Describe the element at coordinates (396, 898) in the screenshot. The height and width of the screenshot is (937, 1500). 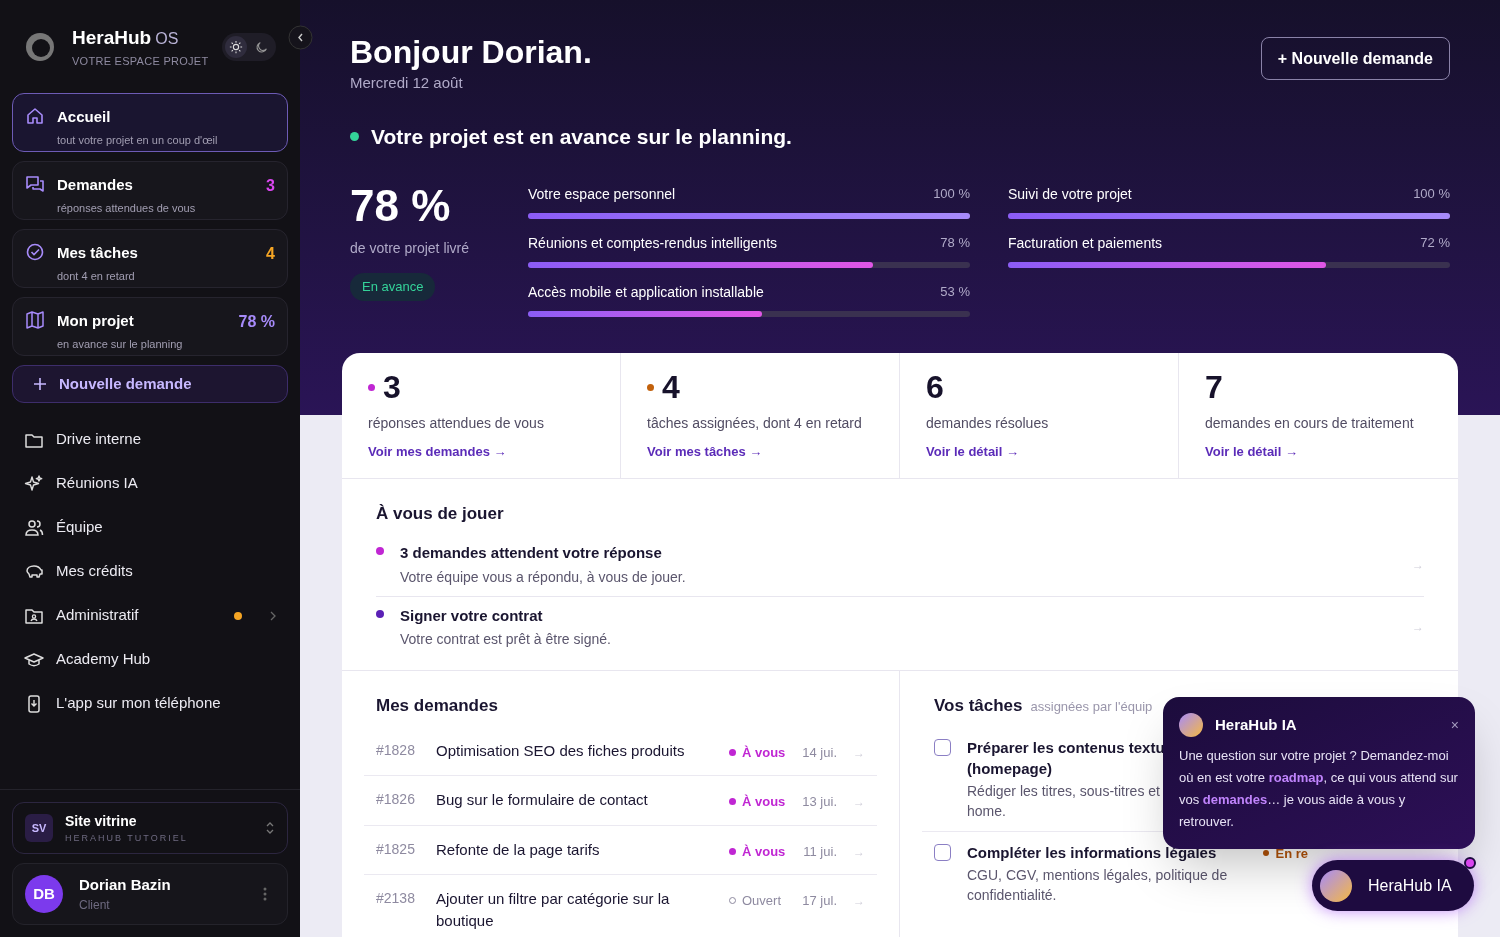
I see `request-id: #2138` at that location.